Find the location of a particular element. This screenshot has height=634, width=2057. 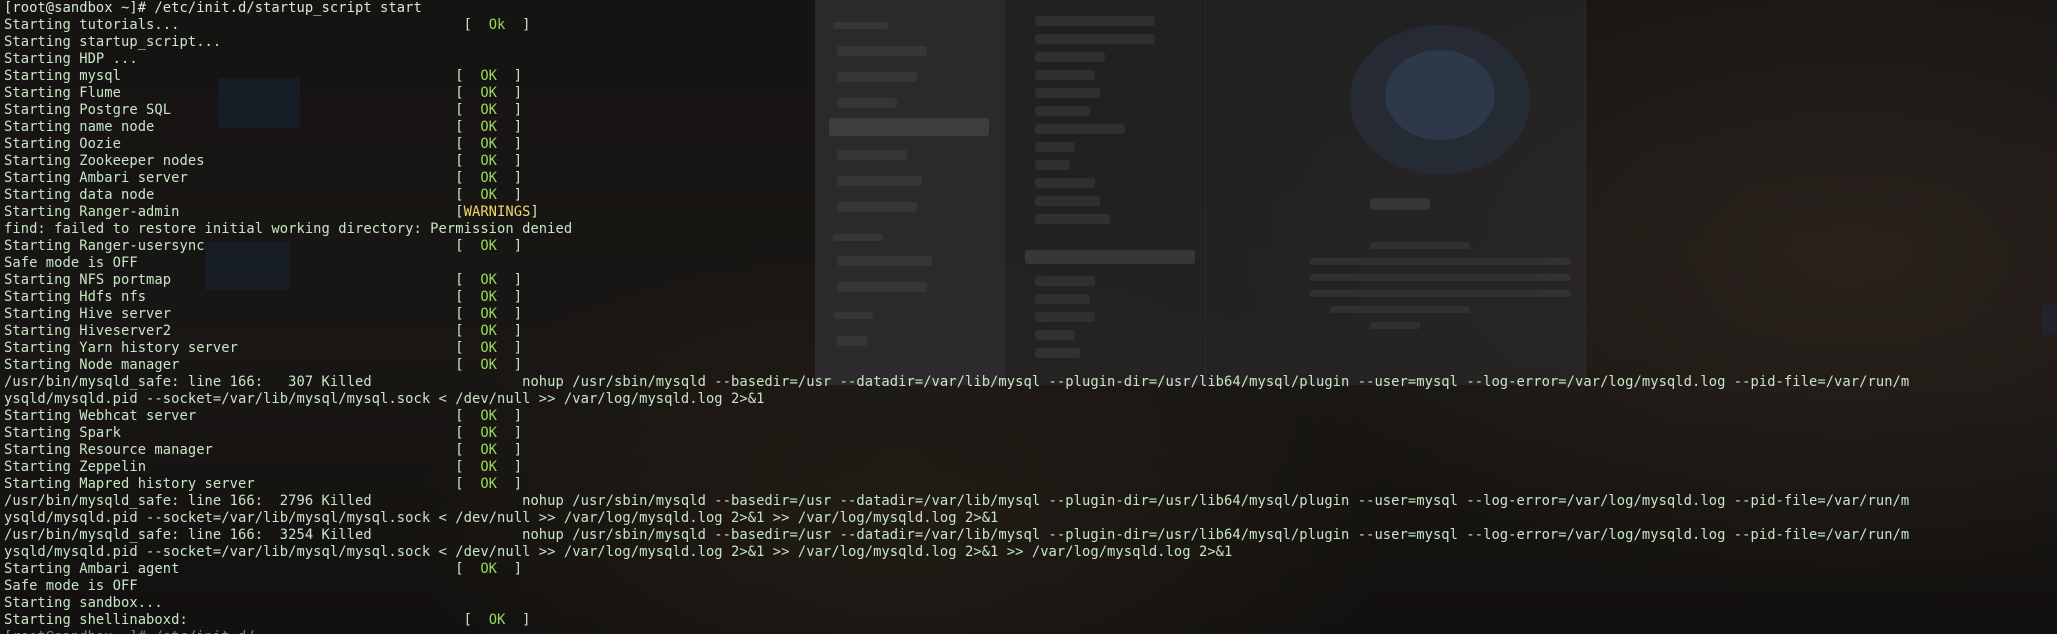

terminal-line: Starting tutorials... [ Ok ] is located at coordinates (1030, 25).